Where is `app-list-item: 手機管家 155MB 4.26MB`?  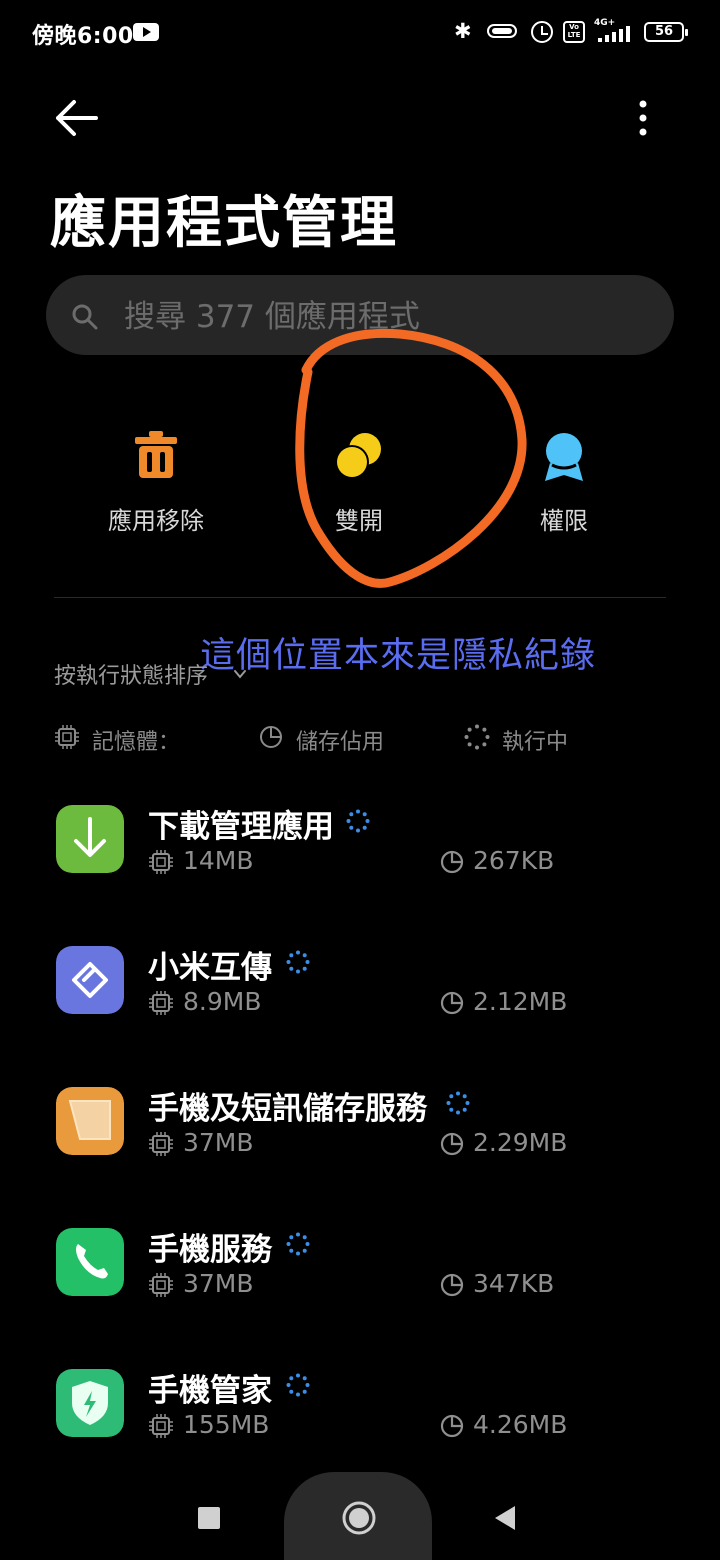
app-list-item: 手機管家 155MB 4.26MB is located at coordinates (364, 1424).